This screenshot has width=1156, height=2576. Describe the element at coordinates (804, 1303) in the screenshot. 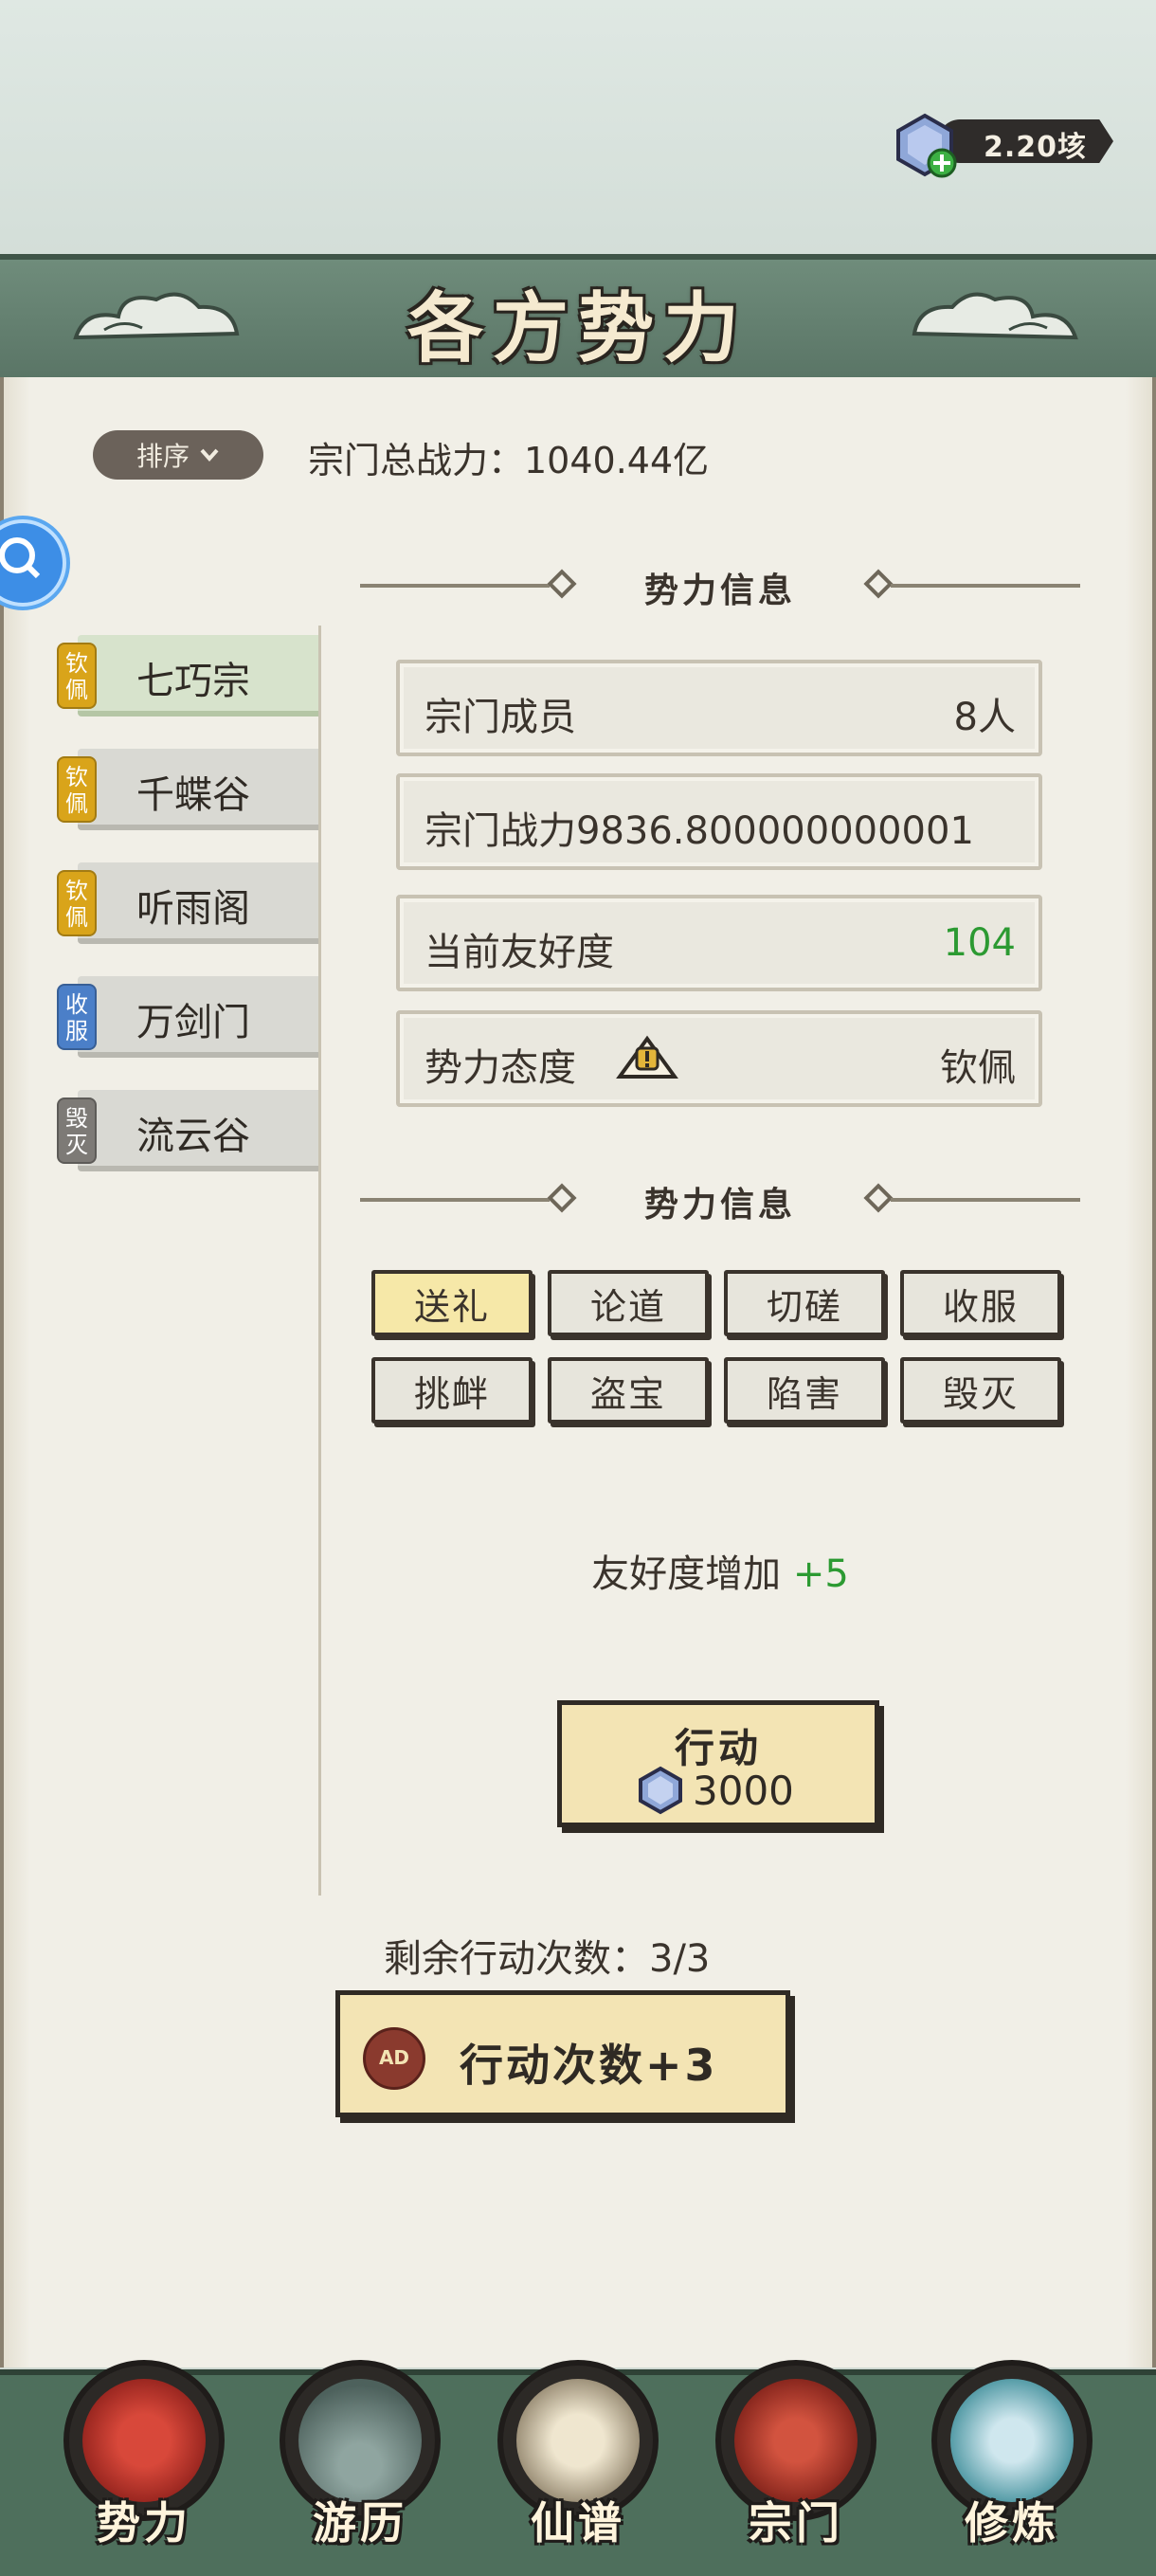

I see `action-button-spar: 切磋` at that location.